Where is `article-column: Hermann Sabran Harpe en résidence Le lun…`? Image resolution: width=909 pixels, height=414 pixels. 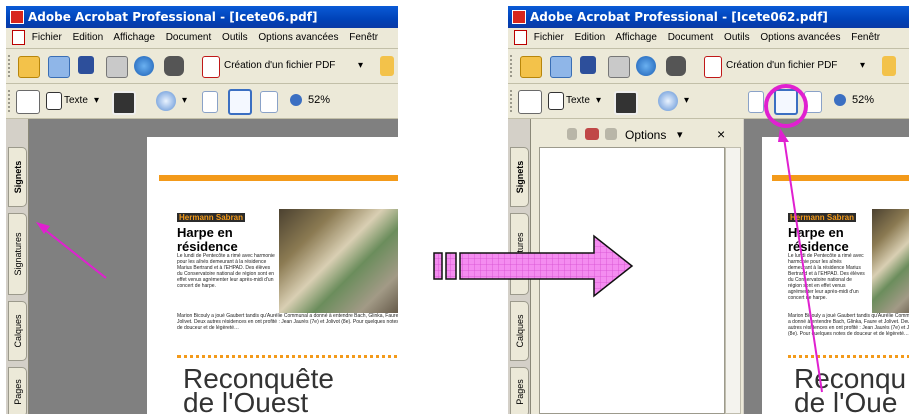 article-column: Hermann Sabran Harpe en résidence Le lun… is located at coordinates (828, 254).